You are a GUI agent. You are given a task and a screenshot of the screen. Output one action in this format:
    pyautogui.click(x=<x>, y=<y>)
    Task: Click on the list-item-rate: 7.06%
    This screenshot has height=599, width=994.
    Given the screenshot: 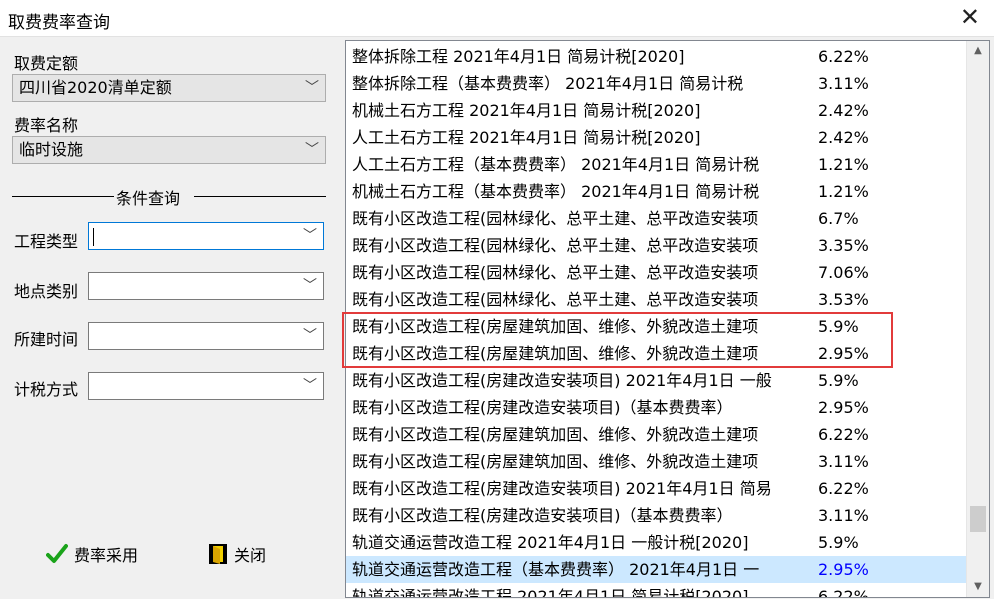 What is the action you would take?
    pyautogui.click(x=843, y=272)
    